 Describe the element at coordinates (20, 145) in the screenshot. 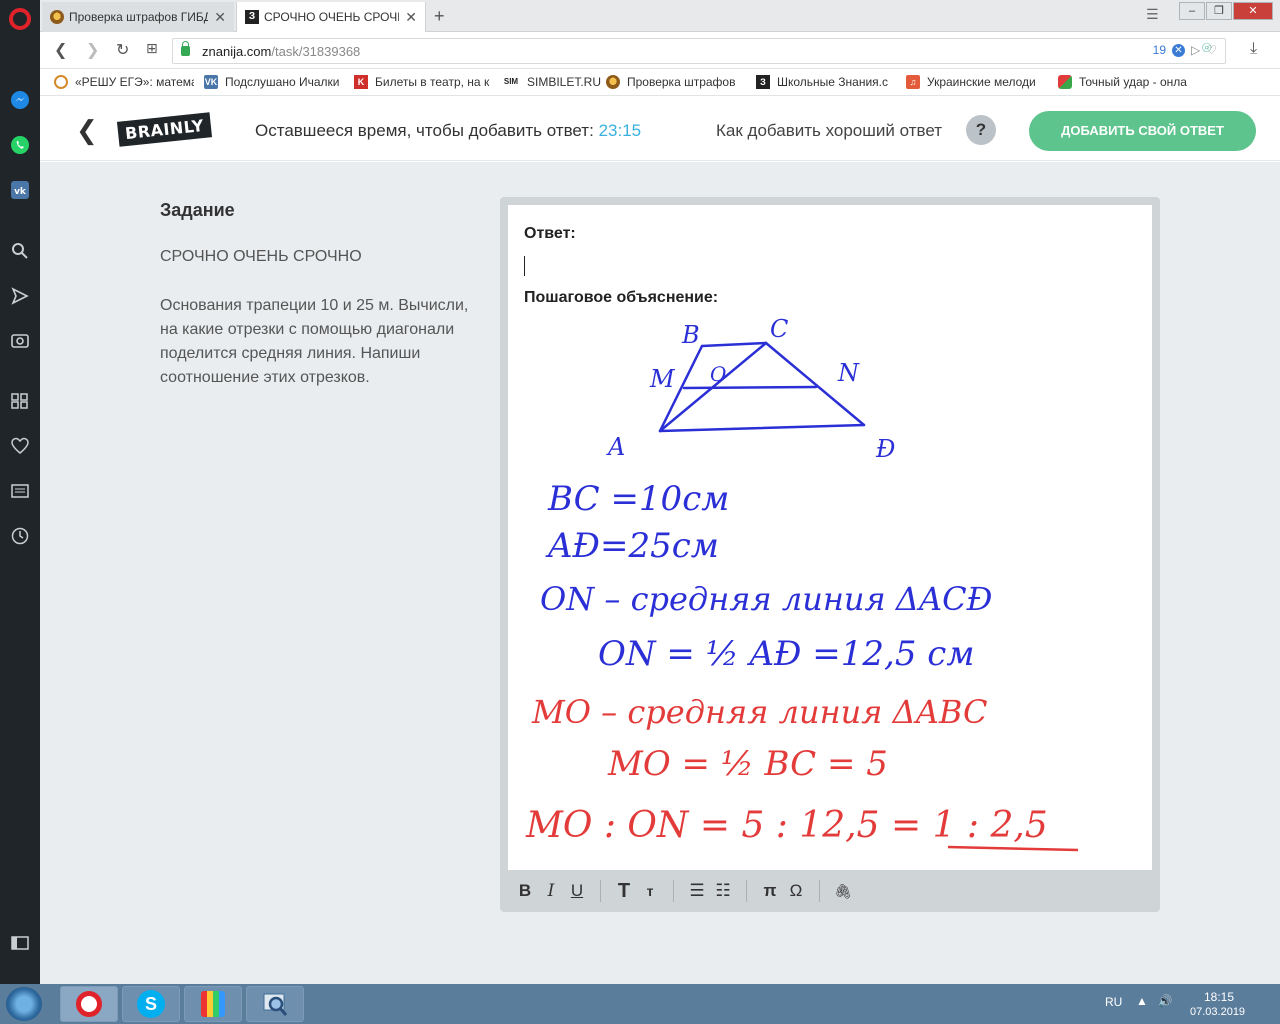

I see `whatsapp-icon` at that location.